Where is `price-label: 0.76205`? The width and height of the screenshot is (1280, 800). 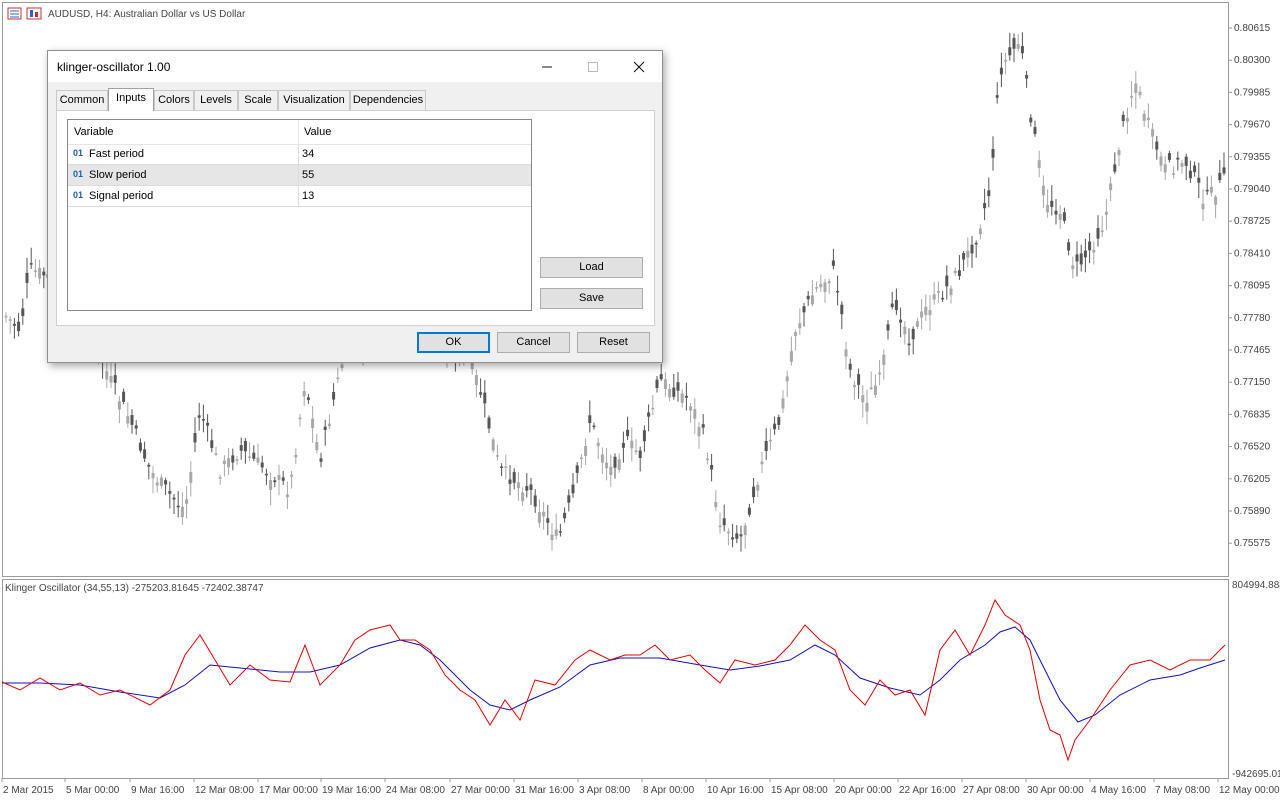 price-label: 0.76205 is located at coordinates (1252, 479).